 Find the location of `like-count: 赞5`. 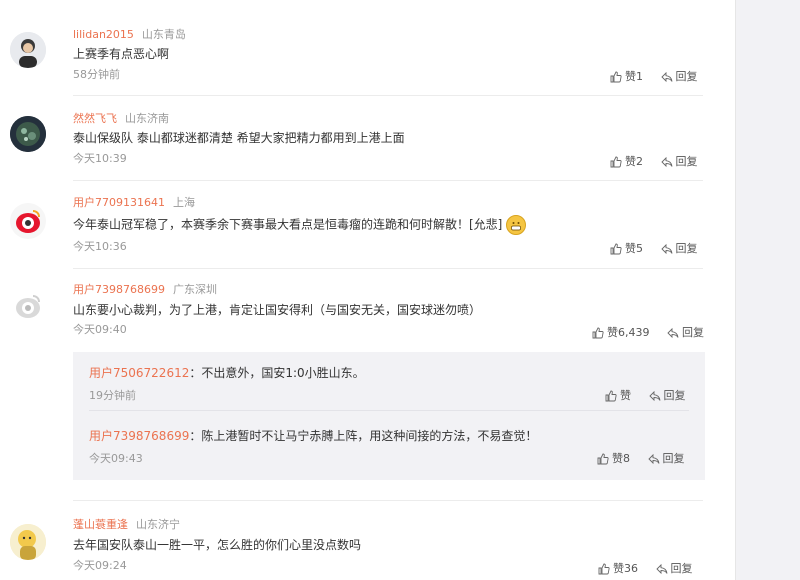

like-count: 赞5 is located at coordinates (634, 248).